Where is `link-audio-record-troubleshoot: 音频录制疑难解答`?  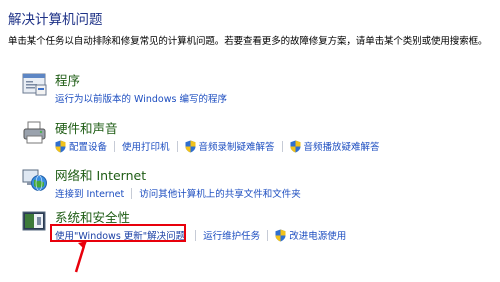 link-audio-record-troubleshoot: 音频录制疑难解答 is located at coordinates (230, 146).